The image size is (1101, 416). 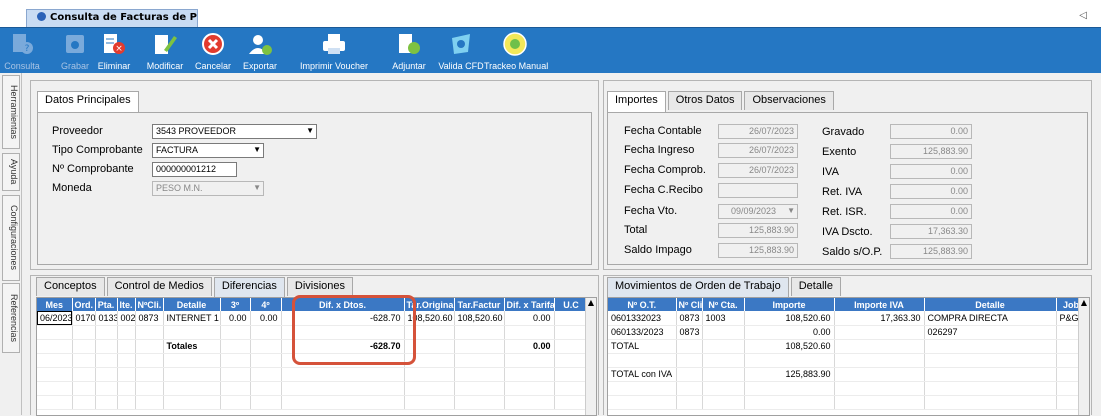 I want to click on table-cell: 125,883.90, so click(x=789, y=374).